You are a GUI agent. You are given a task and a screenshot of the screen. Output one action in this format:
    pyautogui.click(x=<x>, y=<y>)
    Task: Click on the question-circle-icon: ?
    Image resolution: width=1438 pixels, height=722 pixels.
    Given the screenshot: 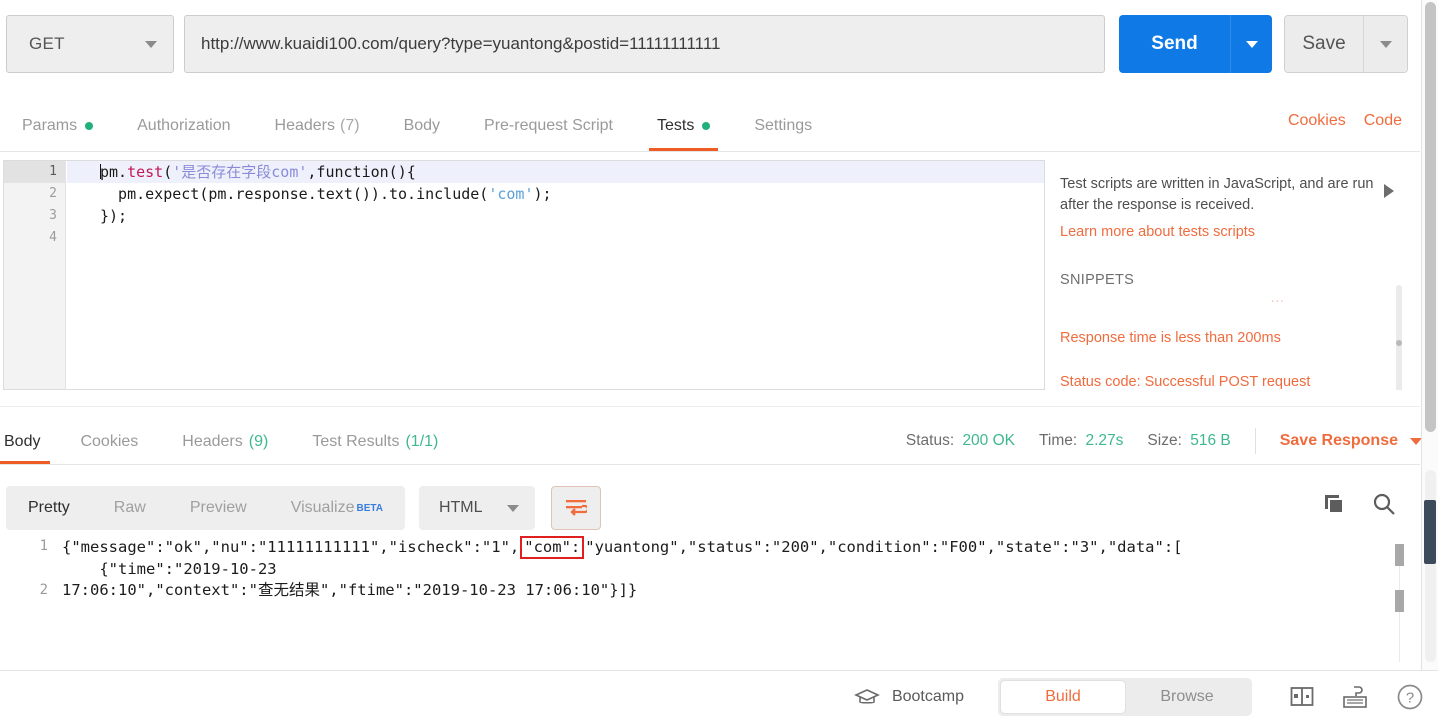 What is the action you would take?
    pyautogui.click(x=1410, y=696)
    